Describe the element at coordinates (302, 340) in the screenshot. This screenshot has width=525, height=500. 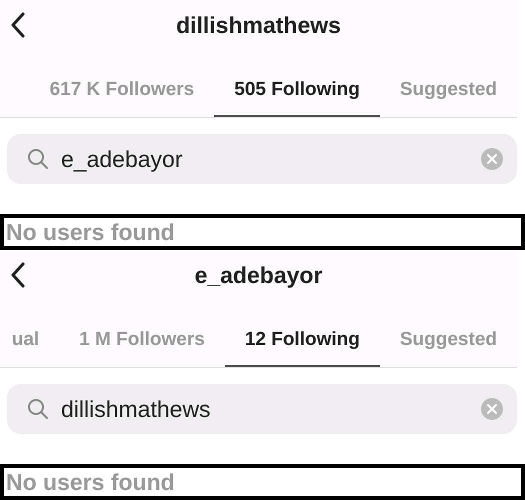
I see `tab: 12 Following` at that location.